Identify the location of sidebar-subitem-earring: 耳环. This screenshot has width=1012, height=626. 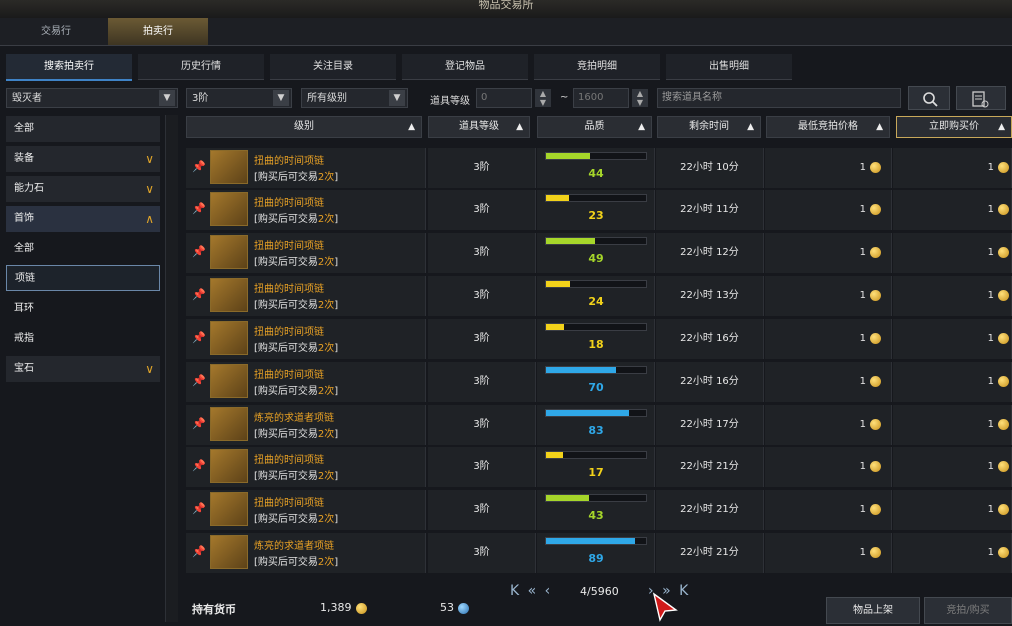
(83, 309).